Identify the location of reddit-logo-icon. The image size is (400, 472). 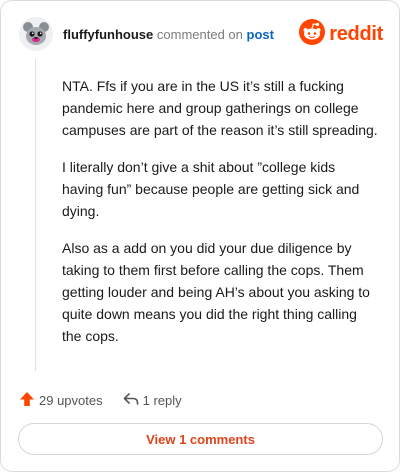
(312, 34).